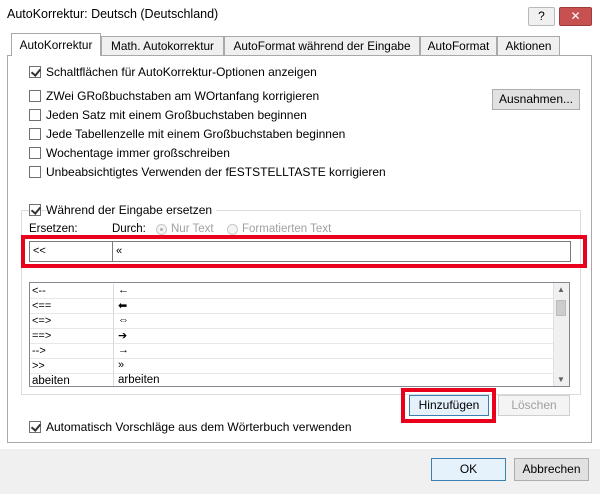 The height and width of the screenshot is (494, 600). What do you see at coordinates (123, 290) in the screenshot?
I see `list-item-to: ←` at bounding box center [123, 290].